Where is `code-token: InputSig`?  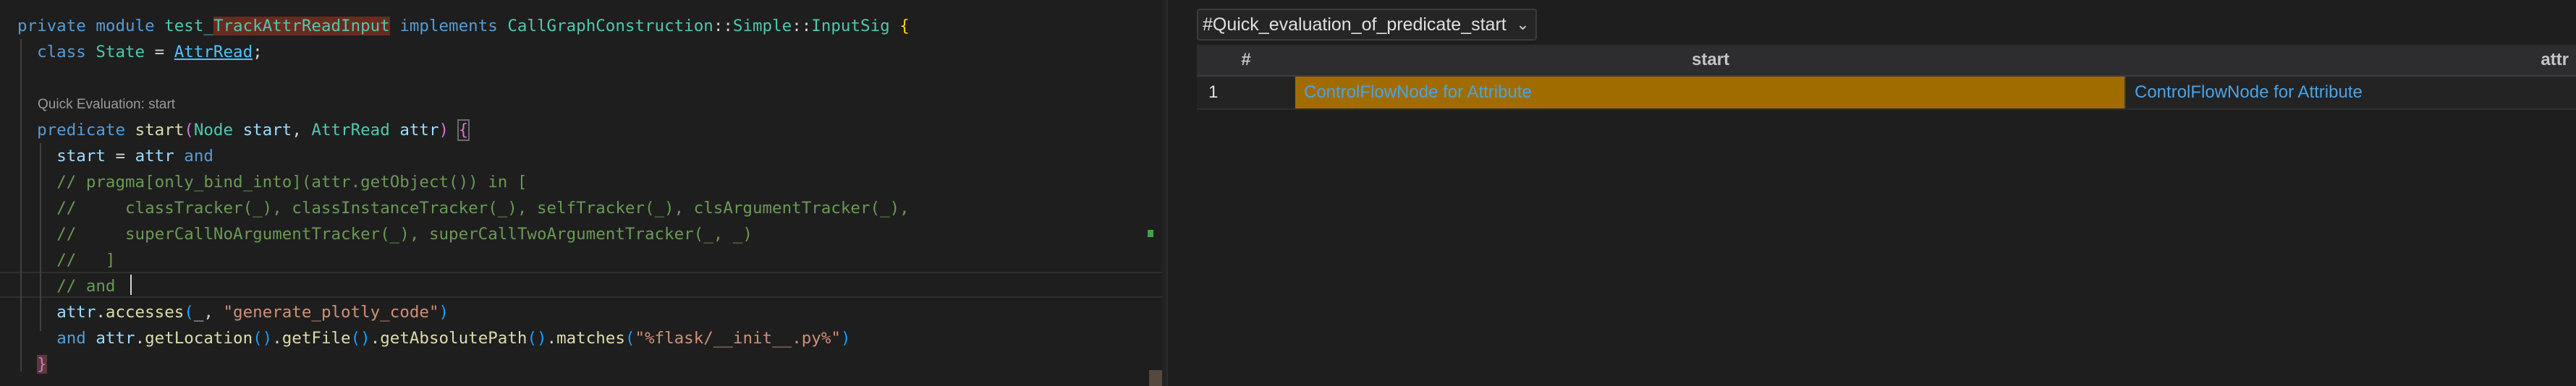
code-token: InputSig is located at coordinates (850, 26).